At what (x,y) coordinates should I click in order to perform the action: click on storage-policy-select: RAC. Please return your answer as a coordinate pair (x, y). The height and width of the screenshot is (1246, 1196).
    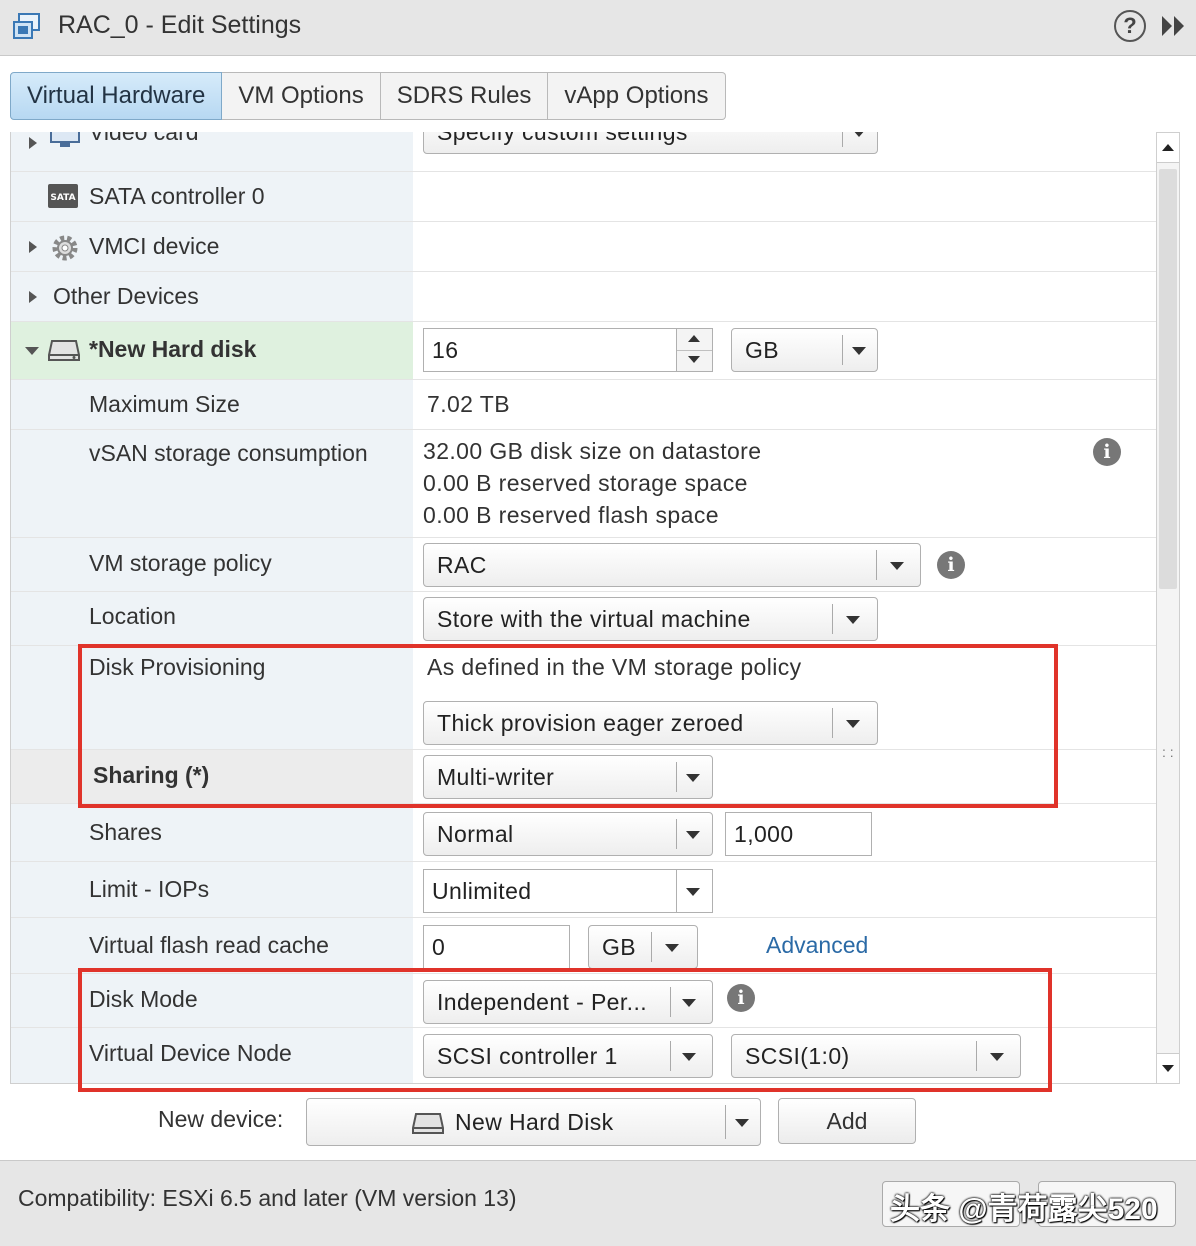
    Looking at the image, I should click on (672, 565).